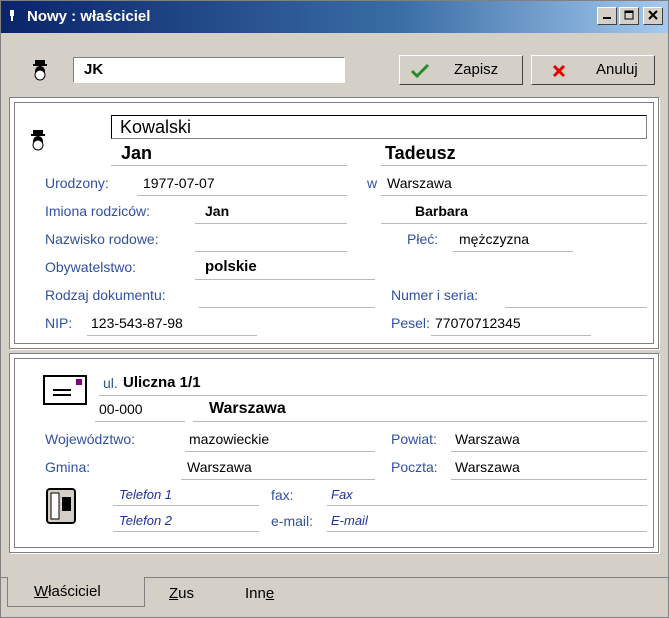  I want to click on title-bar: Nowy : właściciel, so click(334, 17).